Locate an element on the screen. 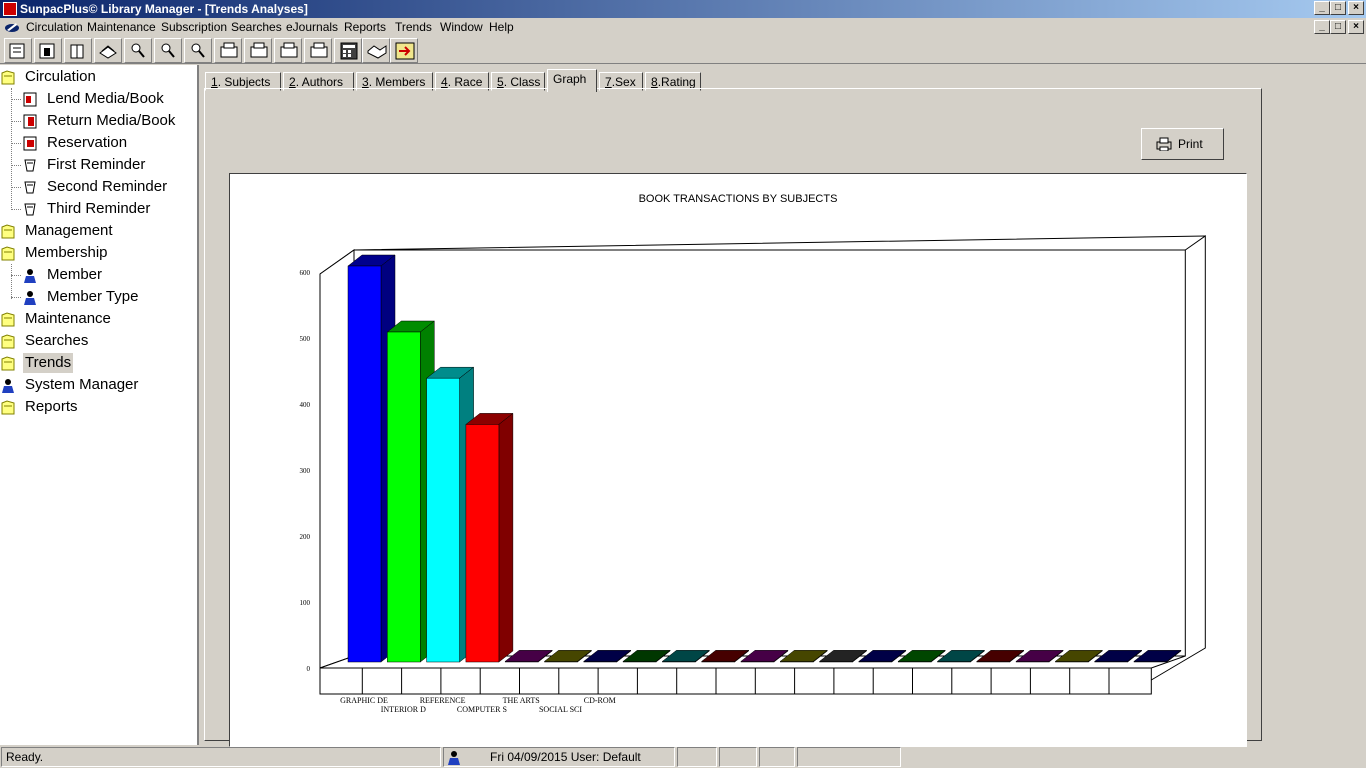 The width and height of the screenshot is (1366, 768). lend-book-icon is located at coordinates (18, 50).